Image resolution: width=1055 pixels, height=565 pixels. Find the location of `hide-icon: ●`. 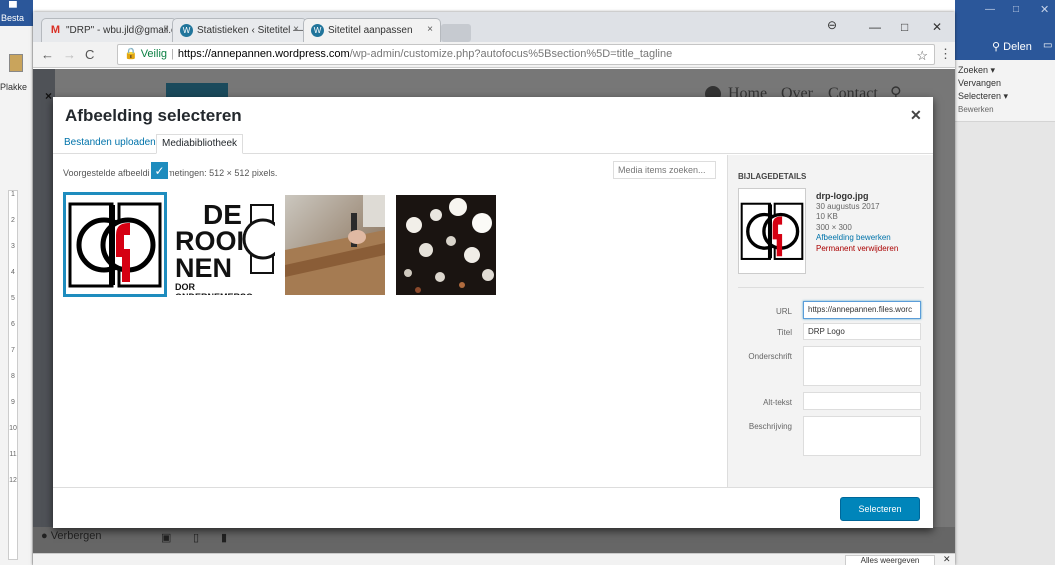

hide-icon: ● is located at coordinates (46, 536).